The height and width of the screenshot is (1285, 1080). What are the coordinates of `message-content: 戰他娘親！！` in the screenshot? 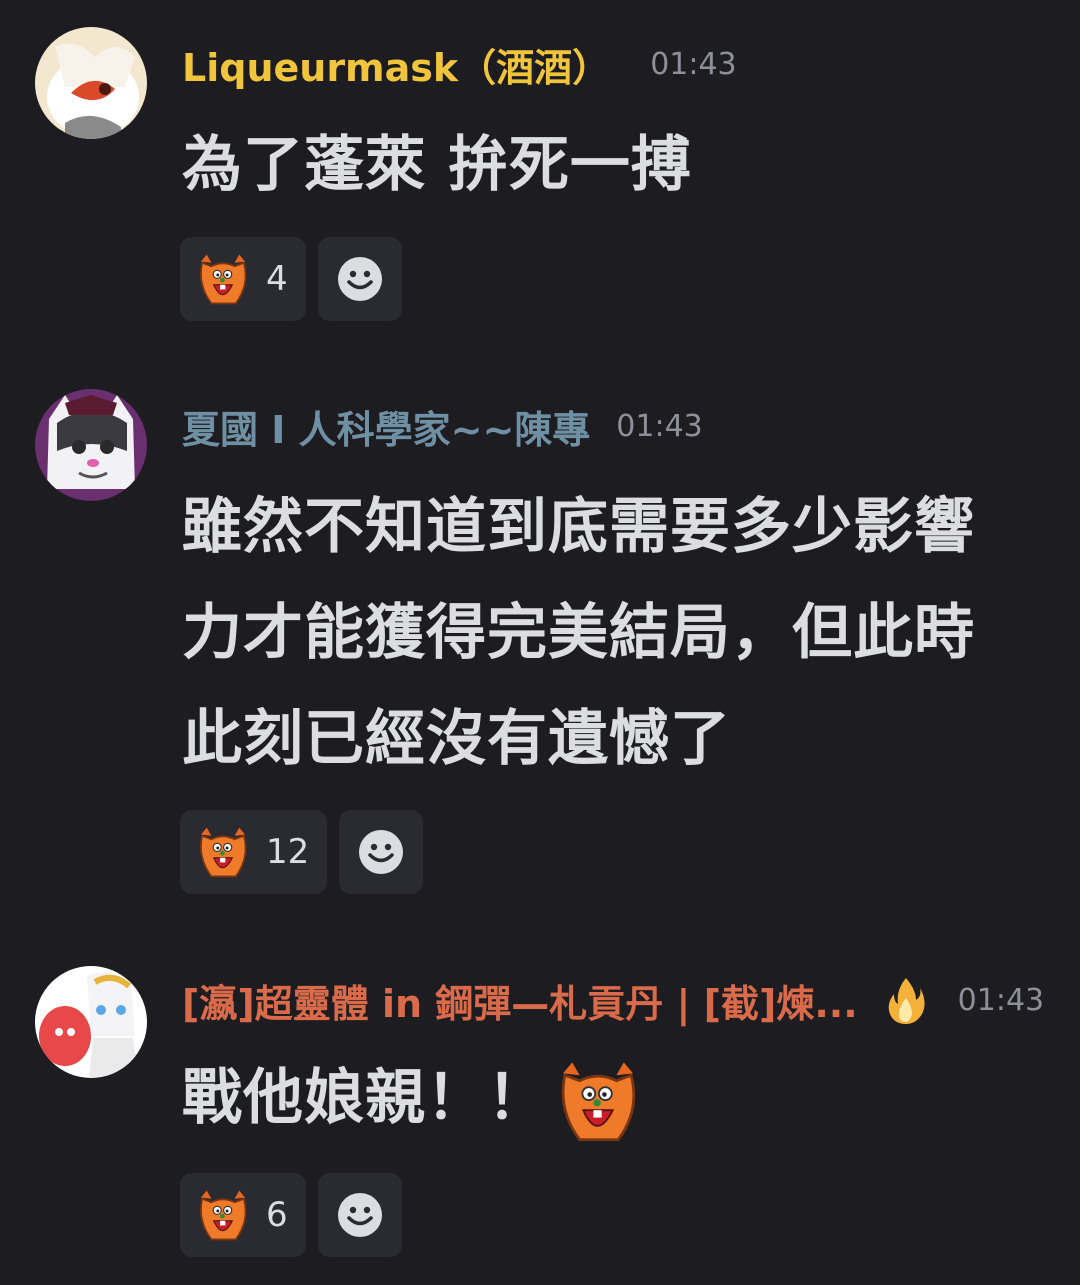 It's located at (413, 1098).